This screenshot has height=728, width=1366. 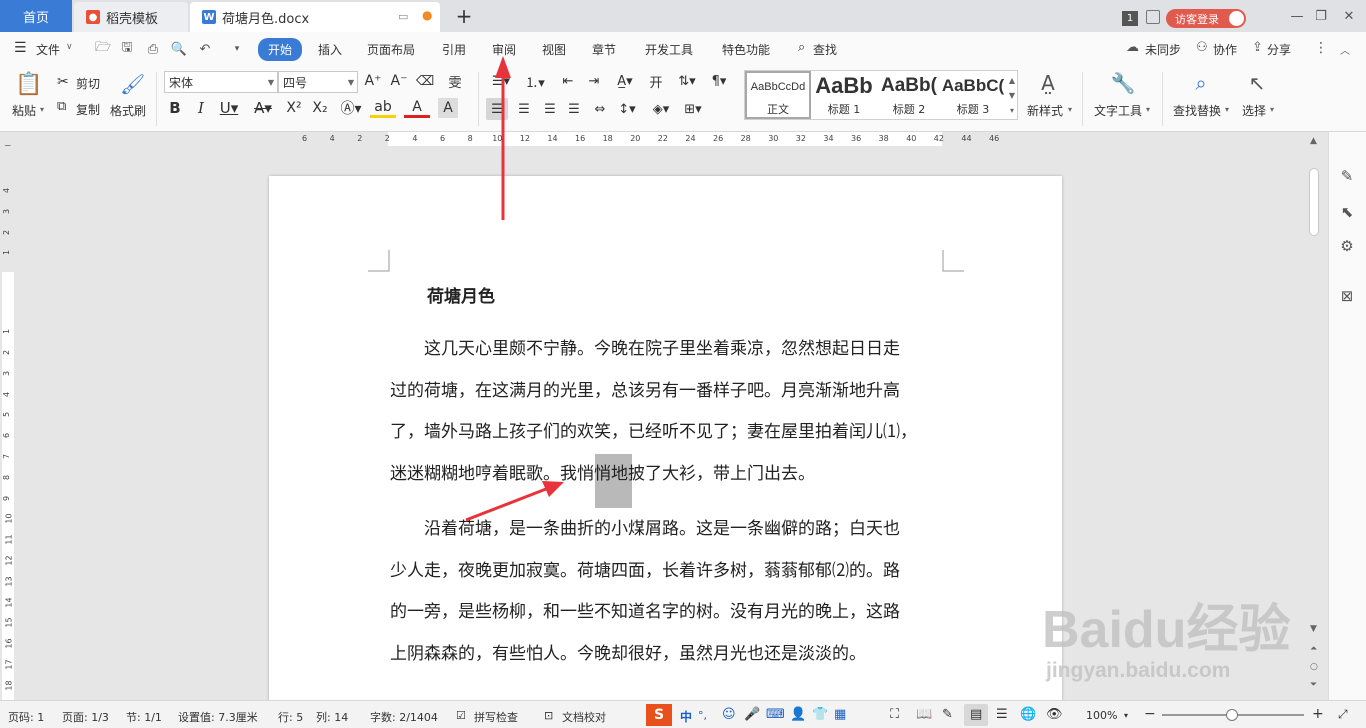 What do you see at coordinates (454, 49) in the screenshot?
I see `menu-reference: 引用` at bounding box center [454, 49].